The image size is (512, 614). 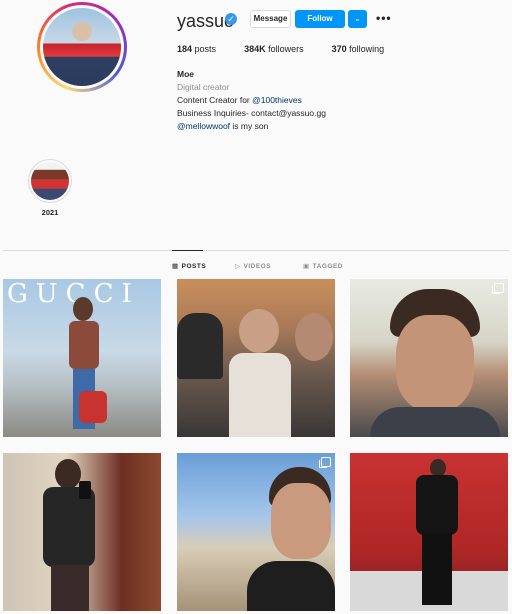 What do you see at coordinates (339, 49) in the screenshot?
I see `following-count: 370` at bounding box center [339, 49].